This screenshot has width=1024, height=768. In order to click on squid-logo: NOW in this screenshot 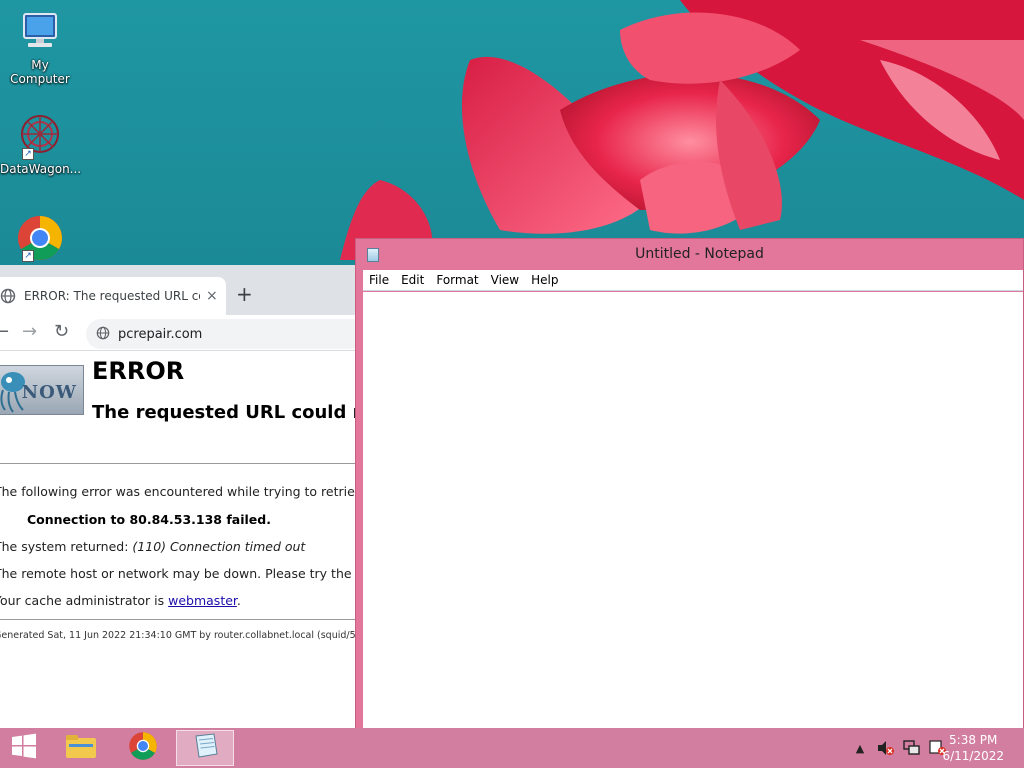, I will do `click(42, 390)`.